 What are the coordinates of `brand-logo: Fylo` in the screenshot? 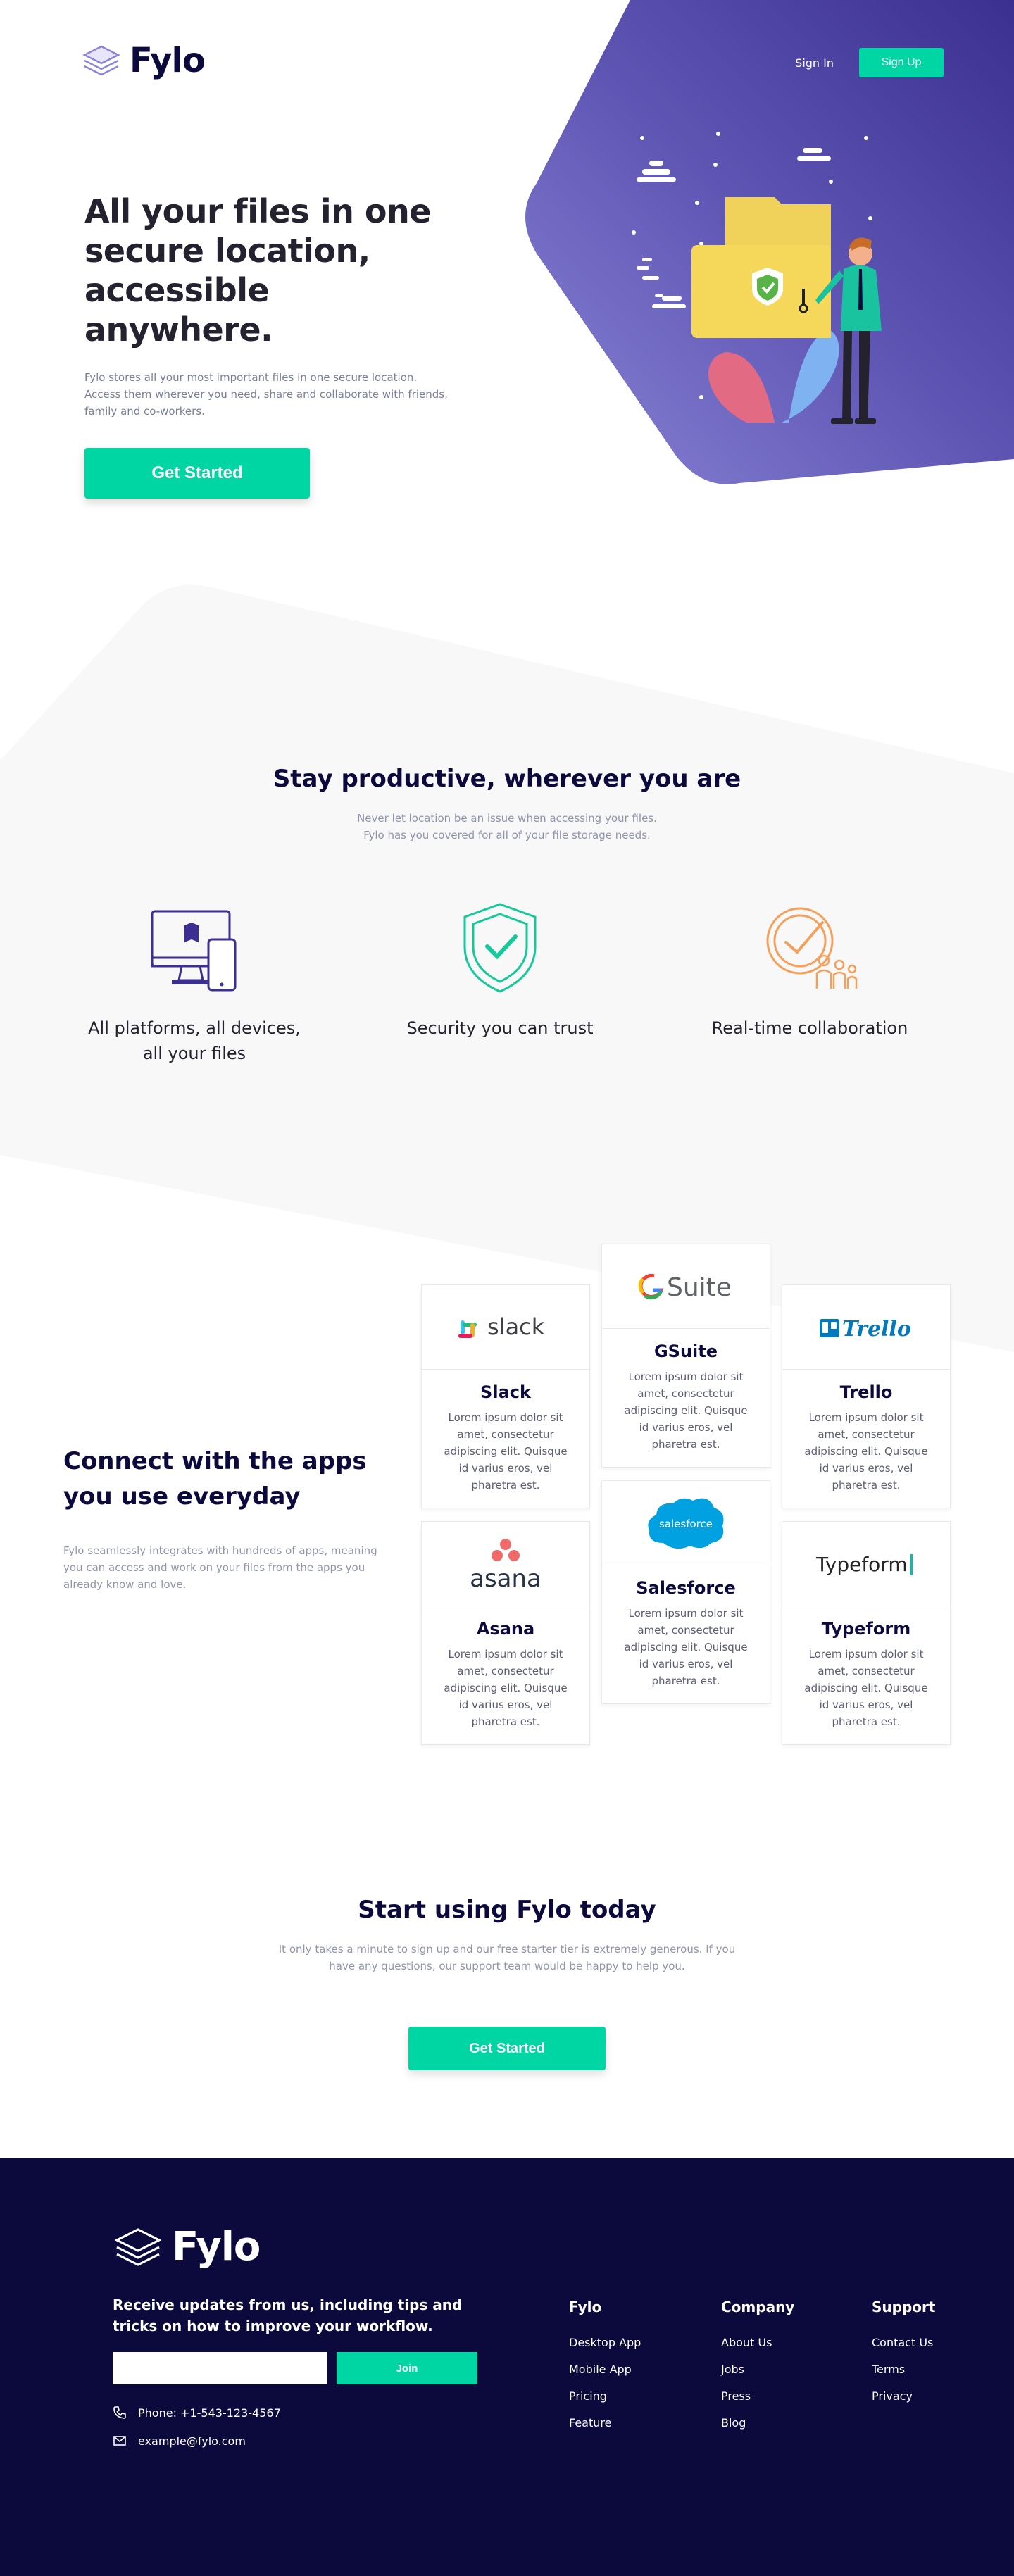 It's located at (144, 60).